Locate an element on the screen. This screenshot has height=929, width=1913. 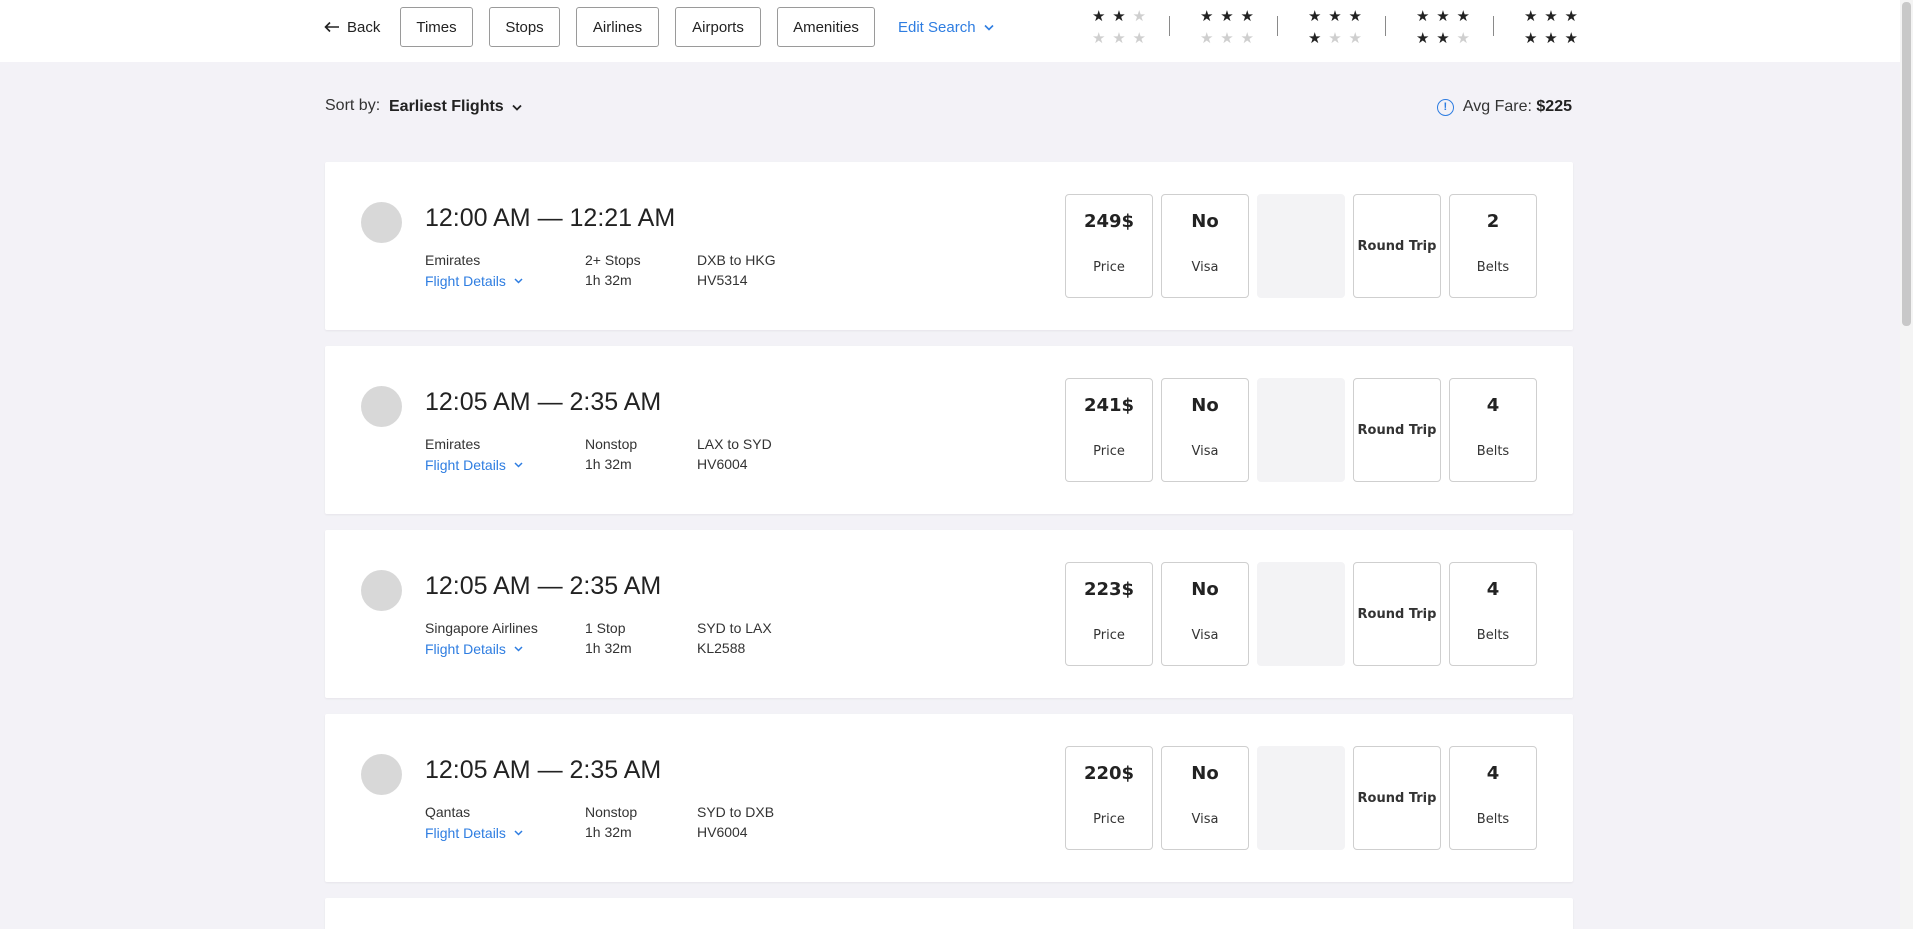
sort-value: Earliest Flights is located at coordinates (446, 106).